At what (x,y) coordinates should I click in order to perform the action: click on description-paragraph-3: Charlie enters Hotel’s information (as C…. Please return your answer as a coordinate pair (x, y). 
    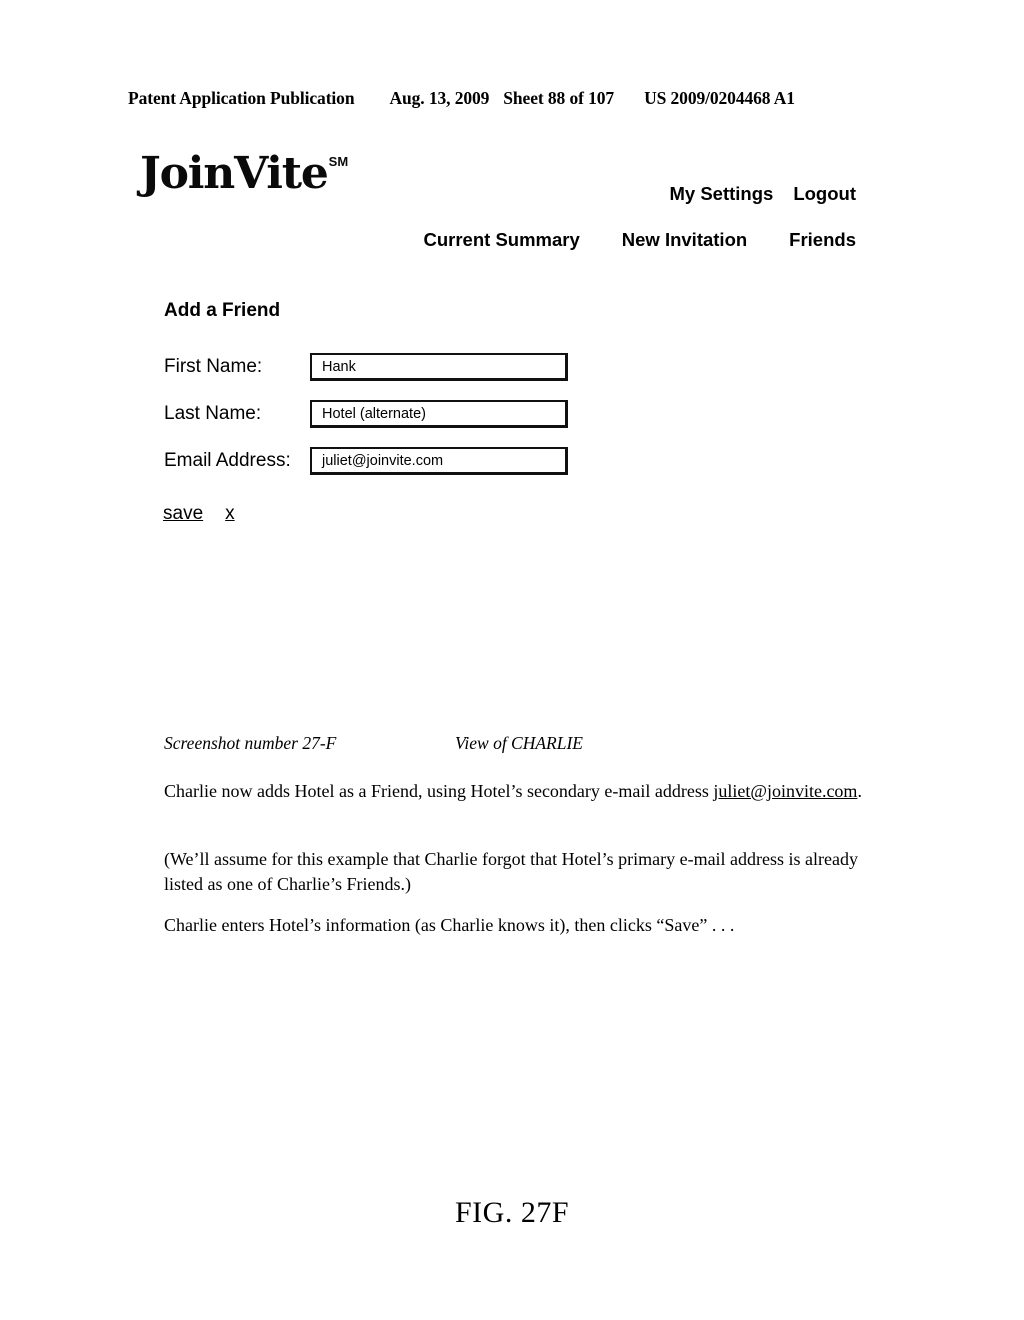
    Looking at the image, I should click on (449, 925).